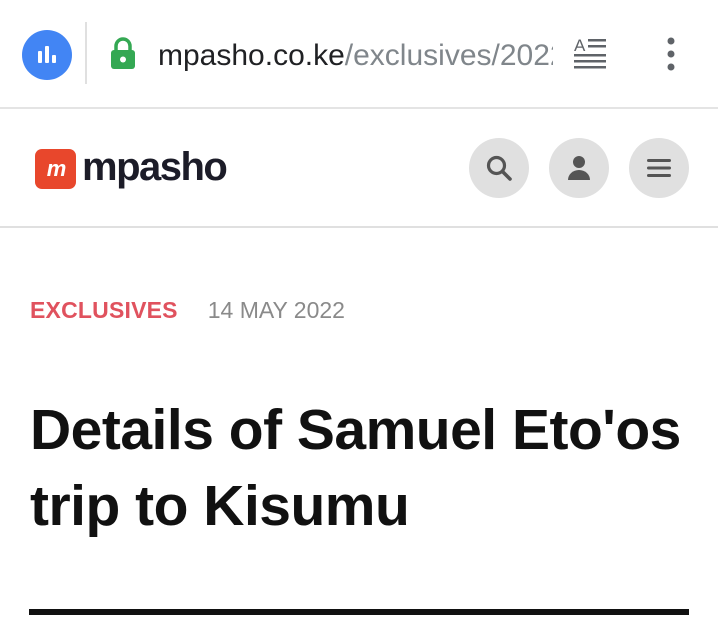 This screenshot has width=718, height=621. What do you see at coordinates (580, 45) in the screenshot?
I see `svg-text: A` at bounding box center [580, 45].